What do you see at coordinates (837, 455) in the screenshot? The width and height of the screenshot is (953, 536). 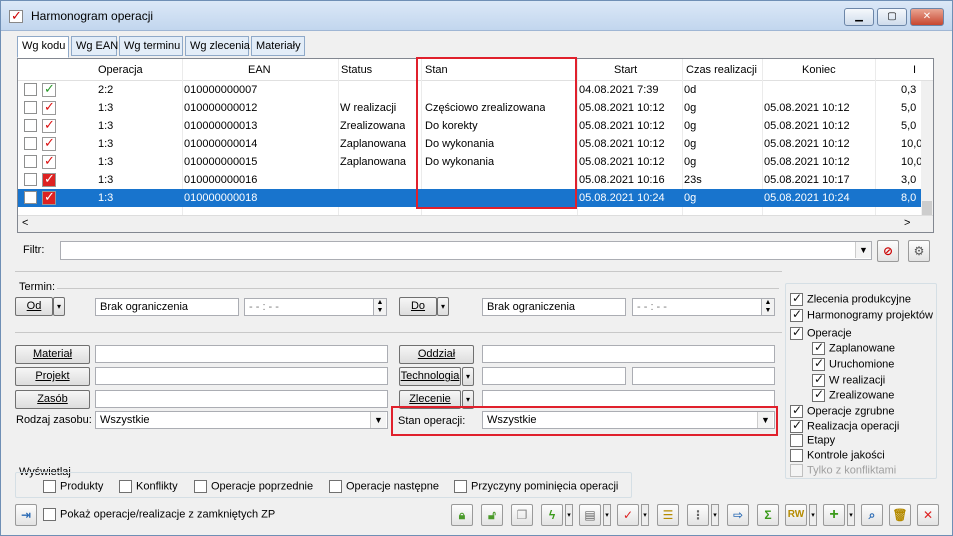 I see `filter-checkbox: Kontrole jakości` at bounding box center [837, 455].